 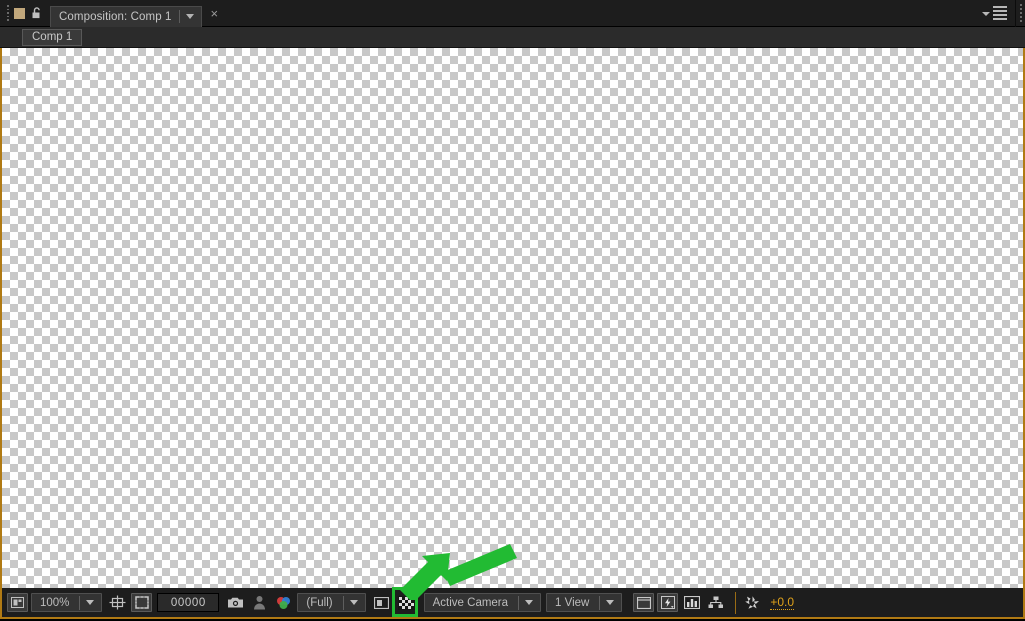 I want to click on reset-exposure-icon, so click(x=752, y=602).